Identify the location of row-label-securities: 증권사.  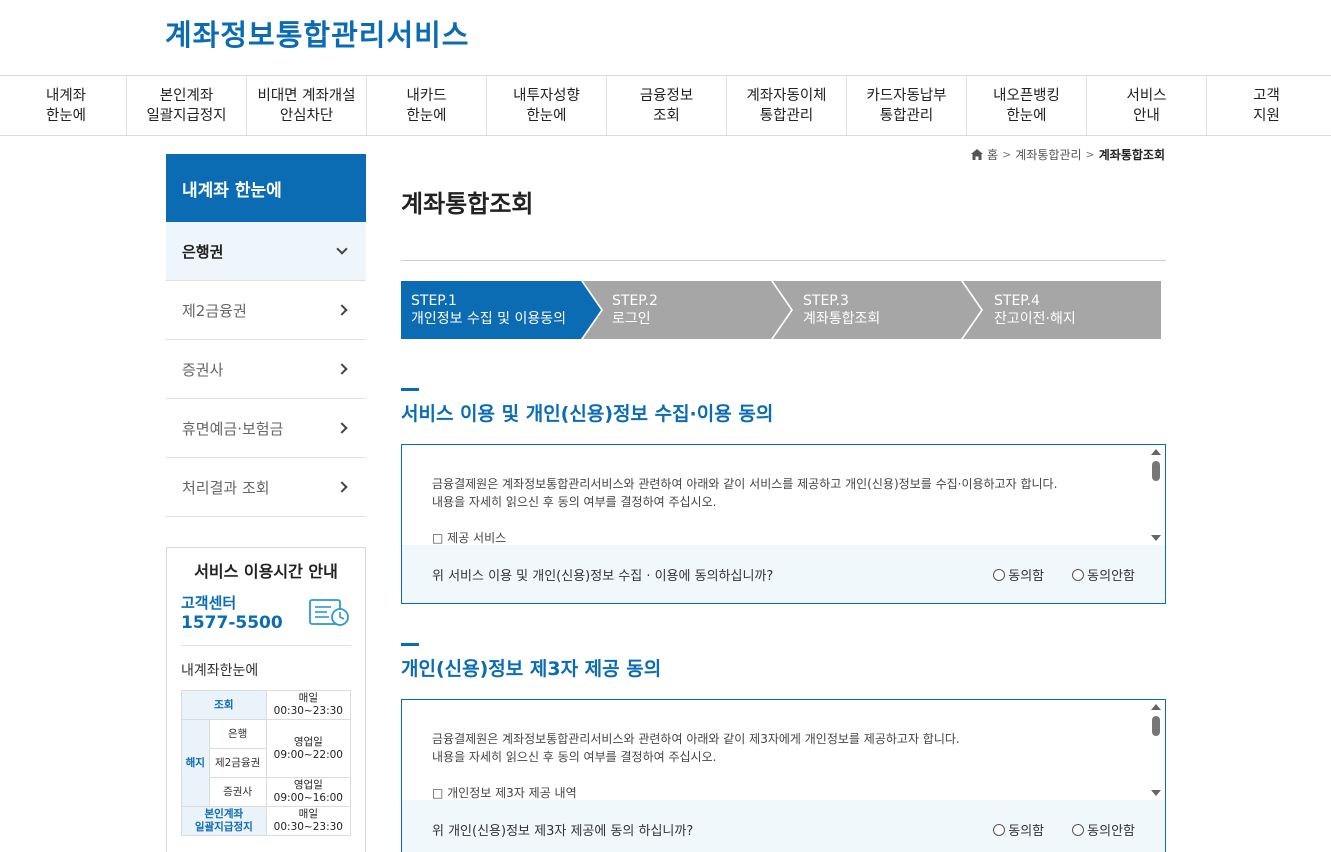
(237, 792).